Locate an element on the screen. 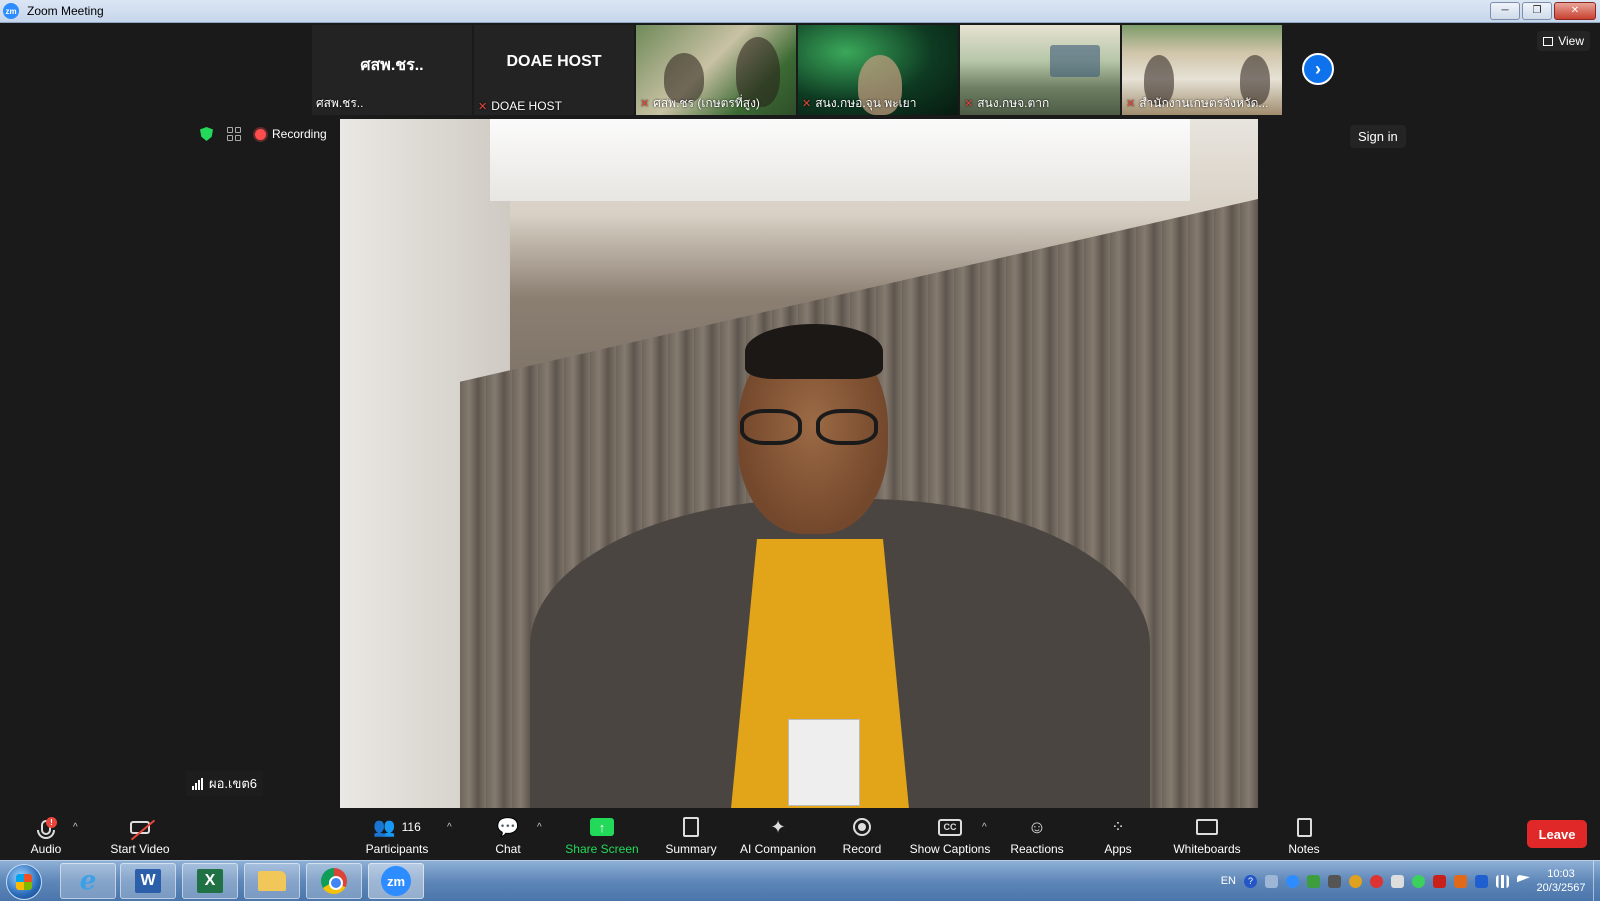 Image resolution: width=1600 pixels, height=901 pixels. zoom-icon: zm is located at coordinates (396, 881).